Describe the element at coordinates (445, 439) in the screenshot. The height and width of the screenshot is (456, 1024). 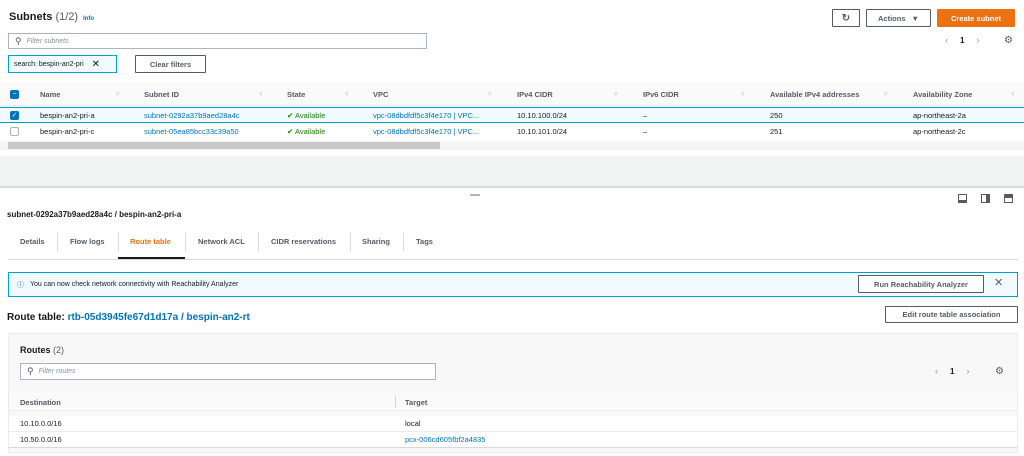
I see `cell-target-link: pcx-006cd605fbf2a4835` at that location.